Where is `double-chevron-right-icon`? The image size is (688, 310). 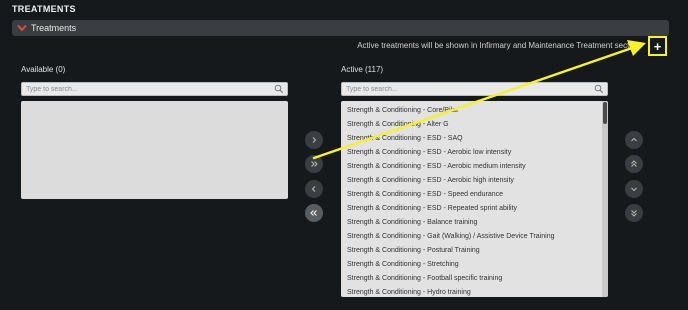 double-chevron-right-icon is located at coordinates (314, 164).